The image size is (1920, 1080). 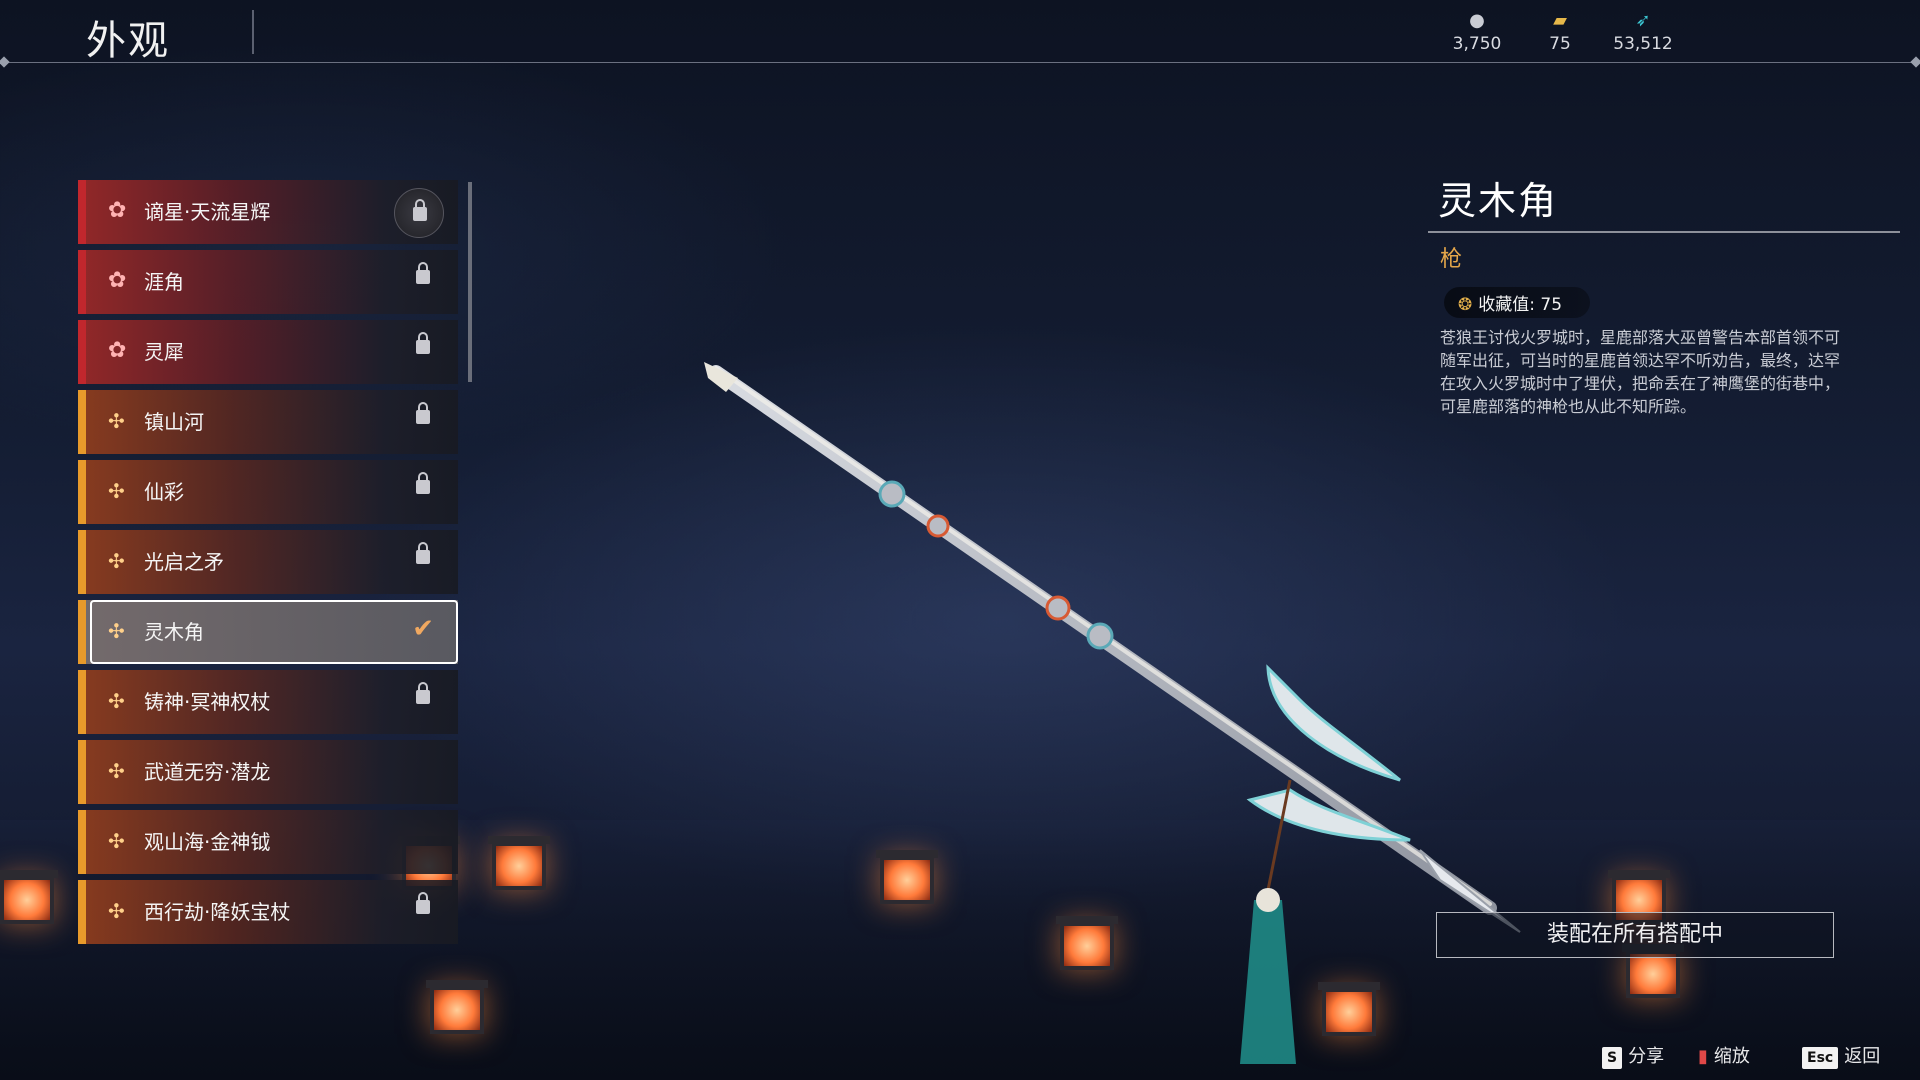 I want to click on list-scrollbar, so click(x=470, y=282).